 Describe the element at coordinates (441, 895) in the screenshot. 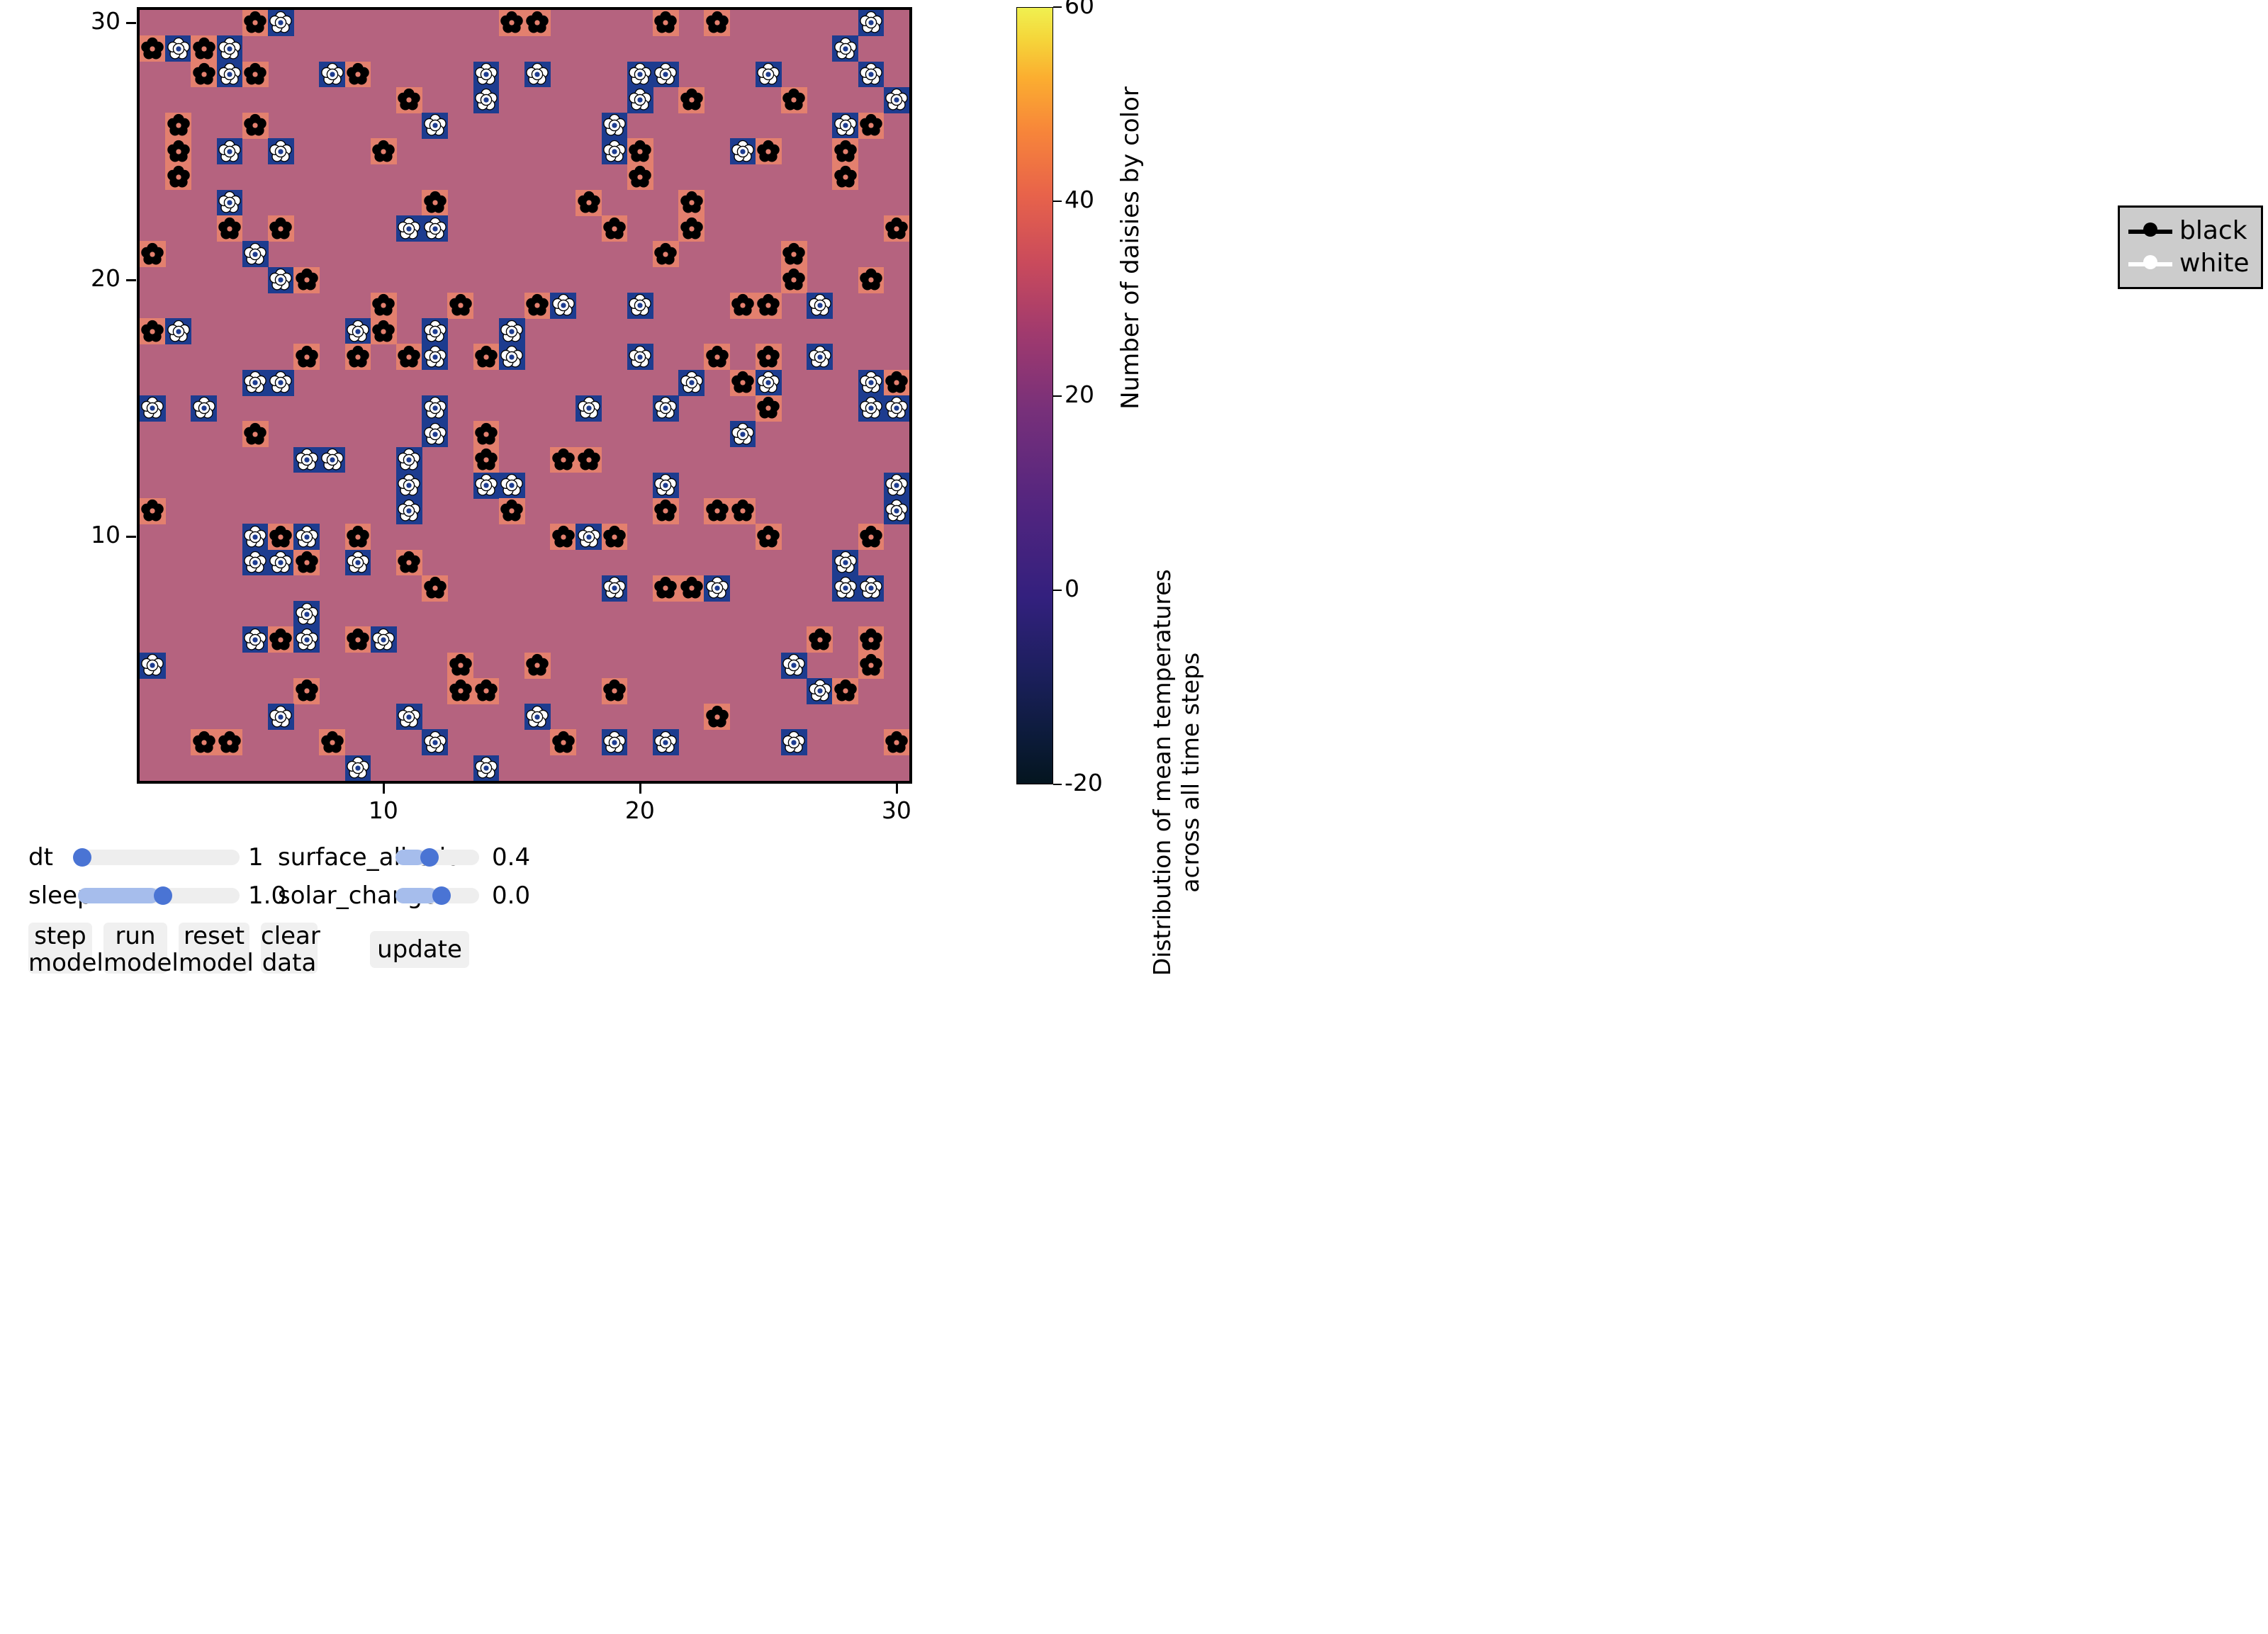

I see `slider-handle-solar_change` at that location.